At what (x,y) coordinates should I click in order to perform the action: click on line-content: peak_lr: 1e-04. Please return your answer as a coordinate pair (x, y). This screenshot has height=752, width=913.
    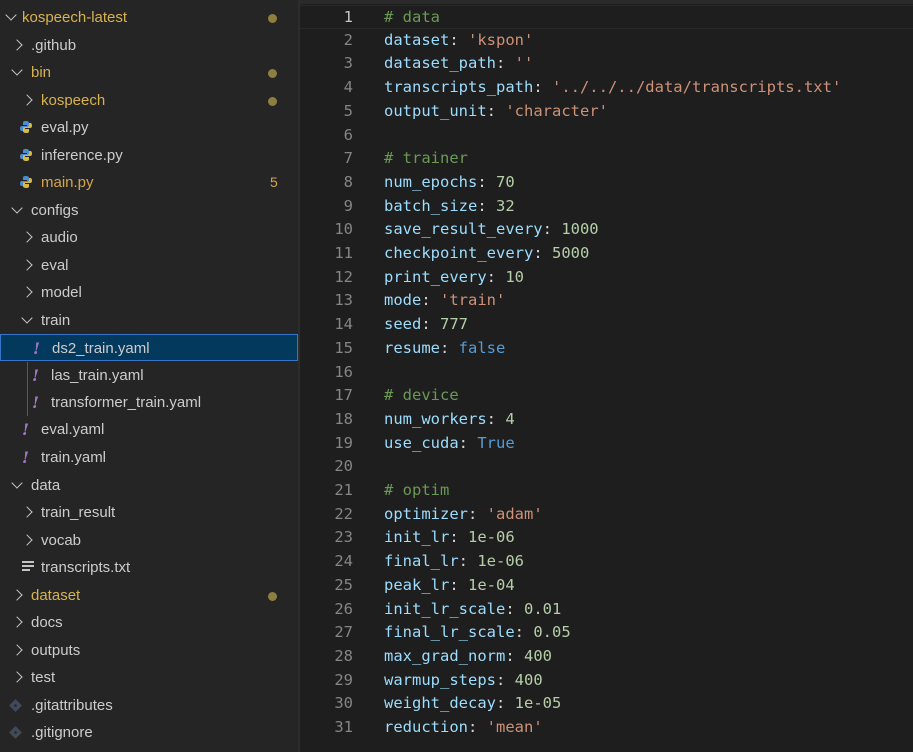
    Looking at the image, I should click on (449, 586).